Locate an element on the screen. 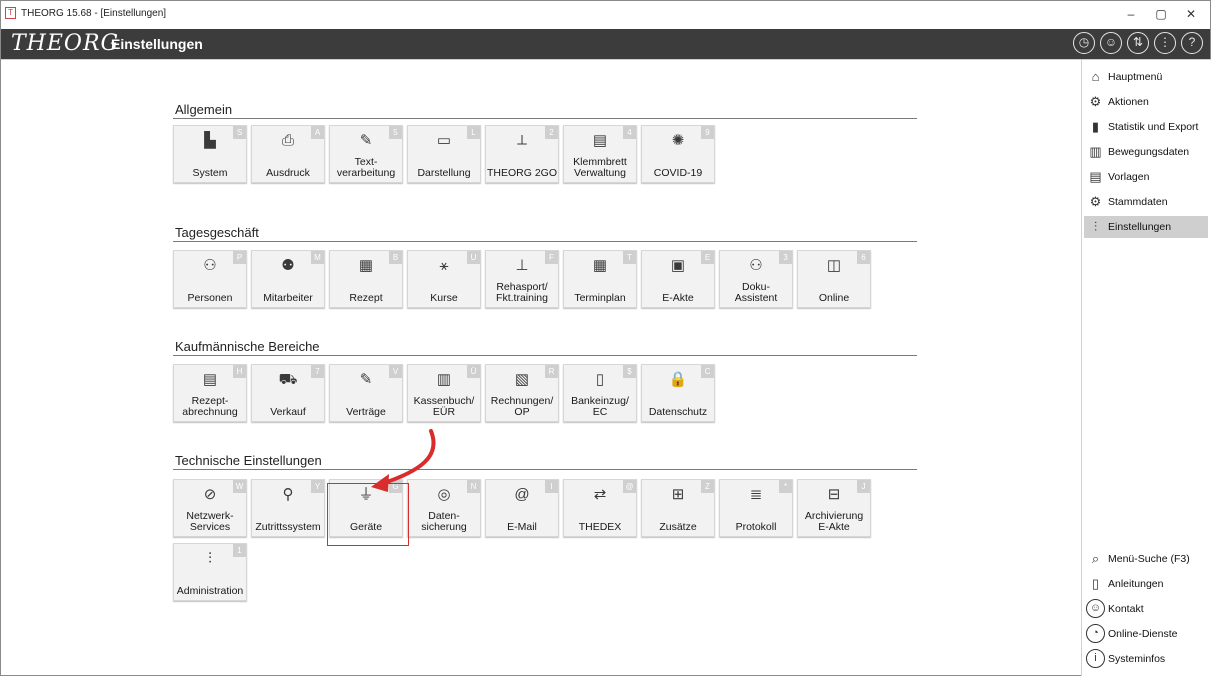 The height and width of the screenshot is (676, 1211). course-icon: ⚹ is located at coordinates (444, 265).